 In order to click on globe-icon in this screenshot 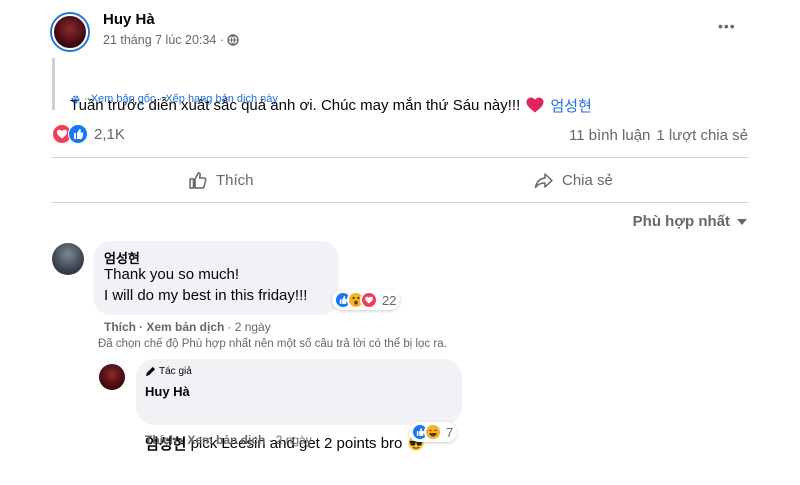, I will do `click(233, 40)`.